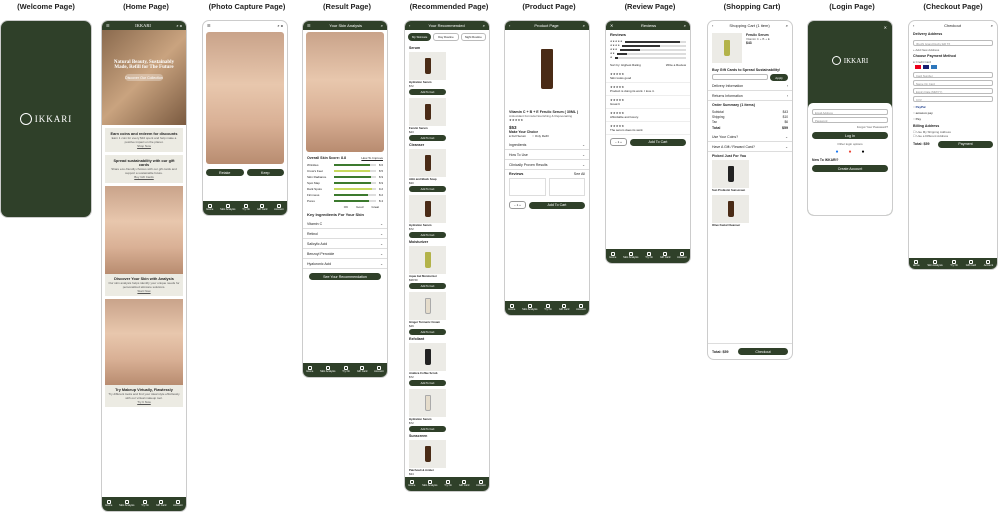  What do you see at coordinates (850, 168) in the screenshot?
I see `create-account-button: Create Account` at bounding box center [850, 168].